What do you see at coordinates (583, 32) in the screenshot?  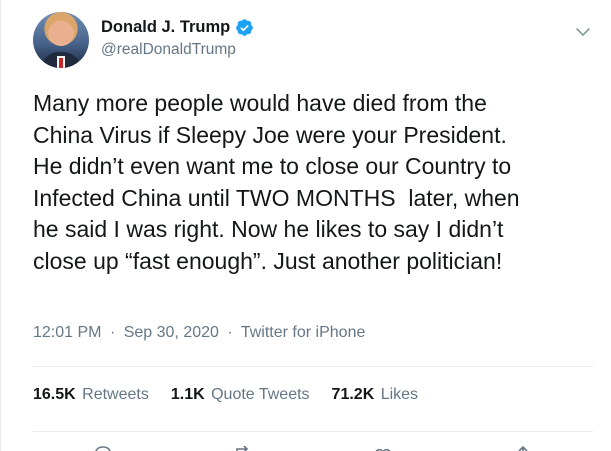 I see `chevron-down-icon` at bounding box center [583, 32].